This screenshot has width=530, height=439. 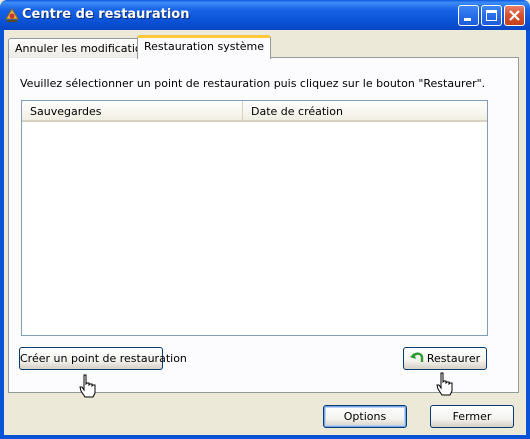 I want to click on window-title: Centre de restauration, so click(x=106, y=14).